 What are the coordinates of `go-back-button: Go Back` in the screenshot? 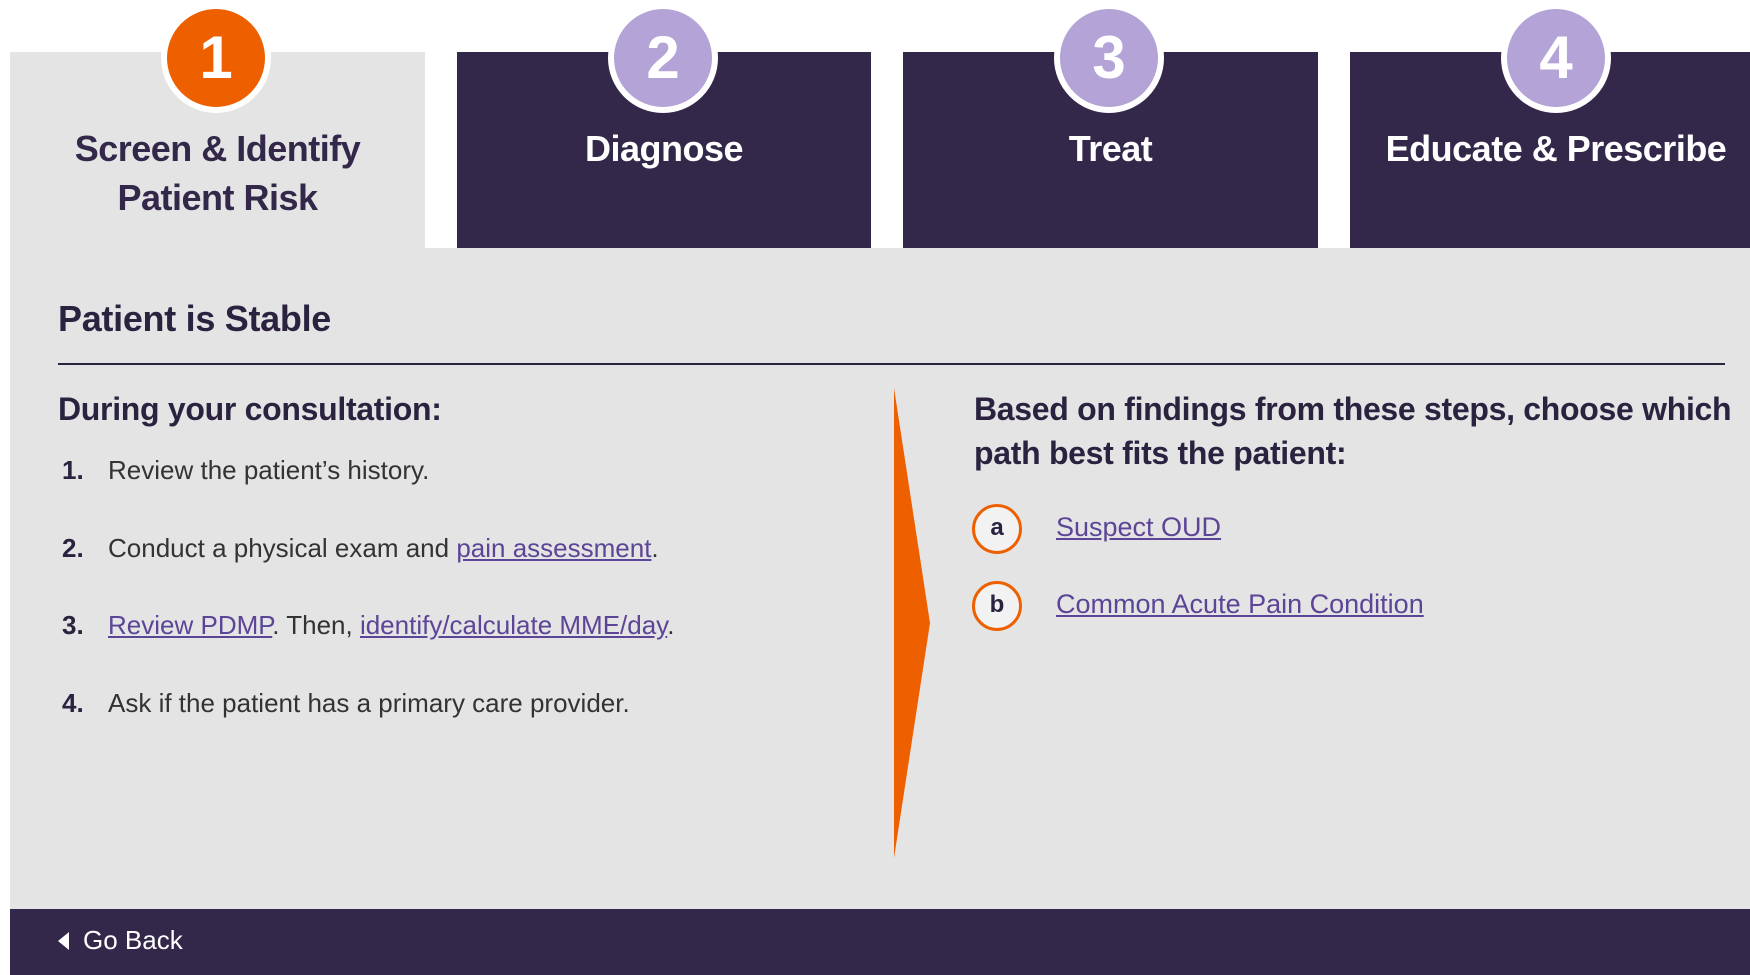 It's located at (120, 940).